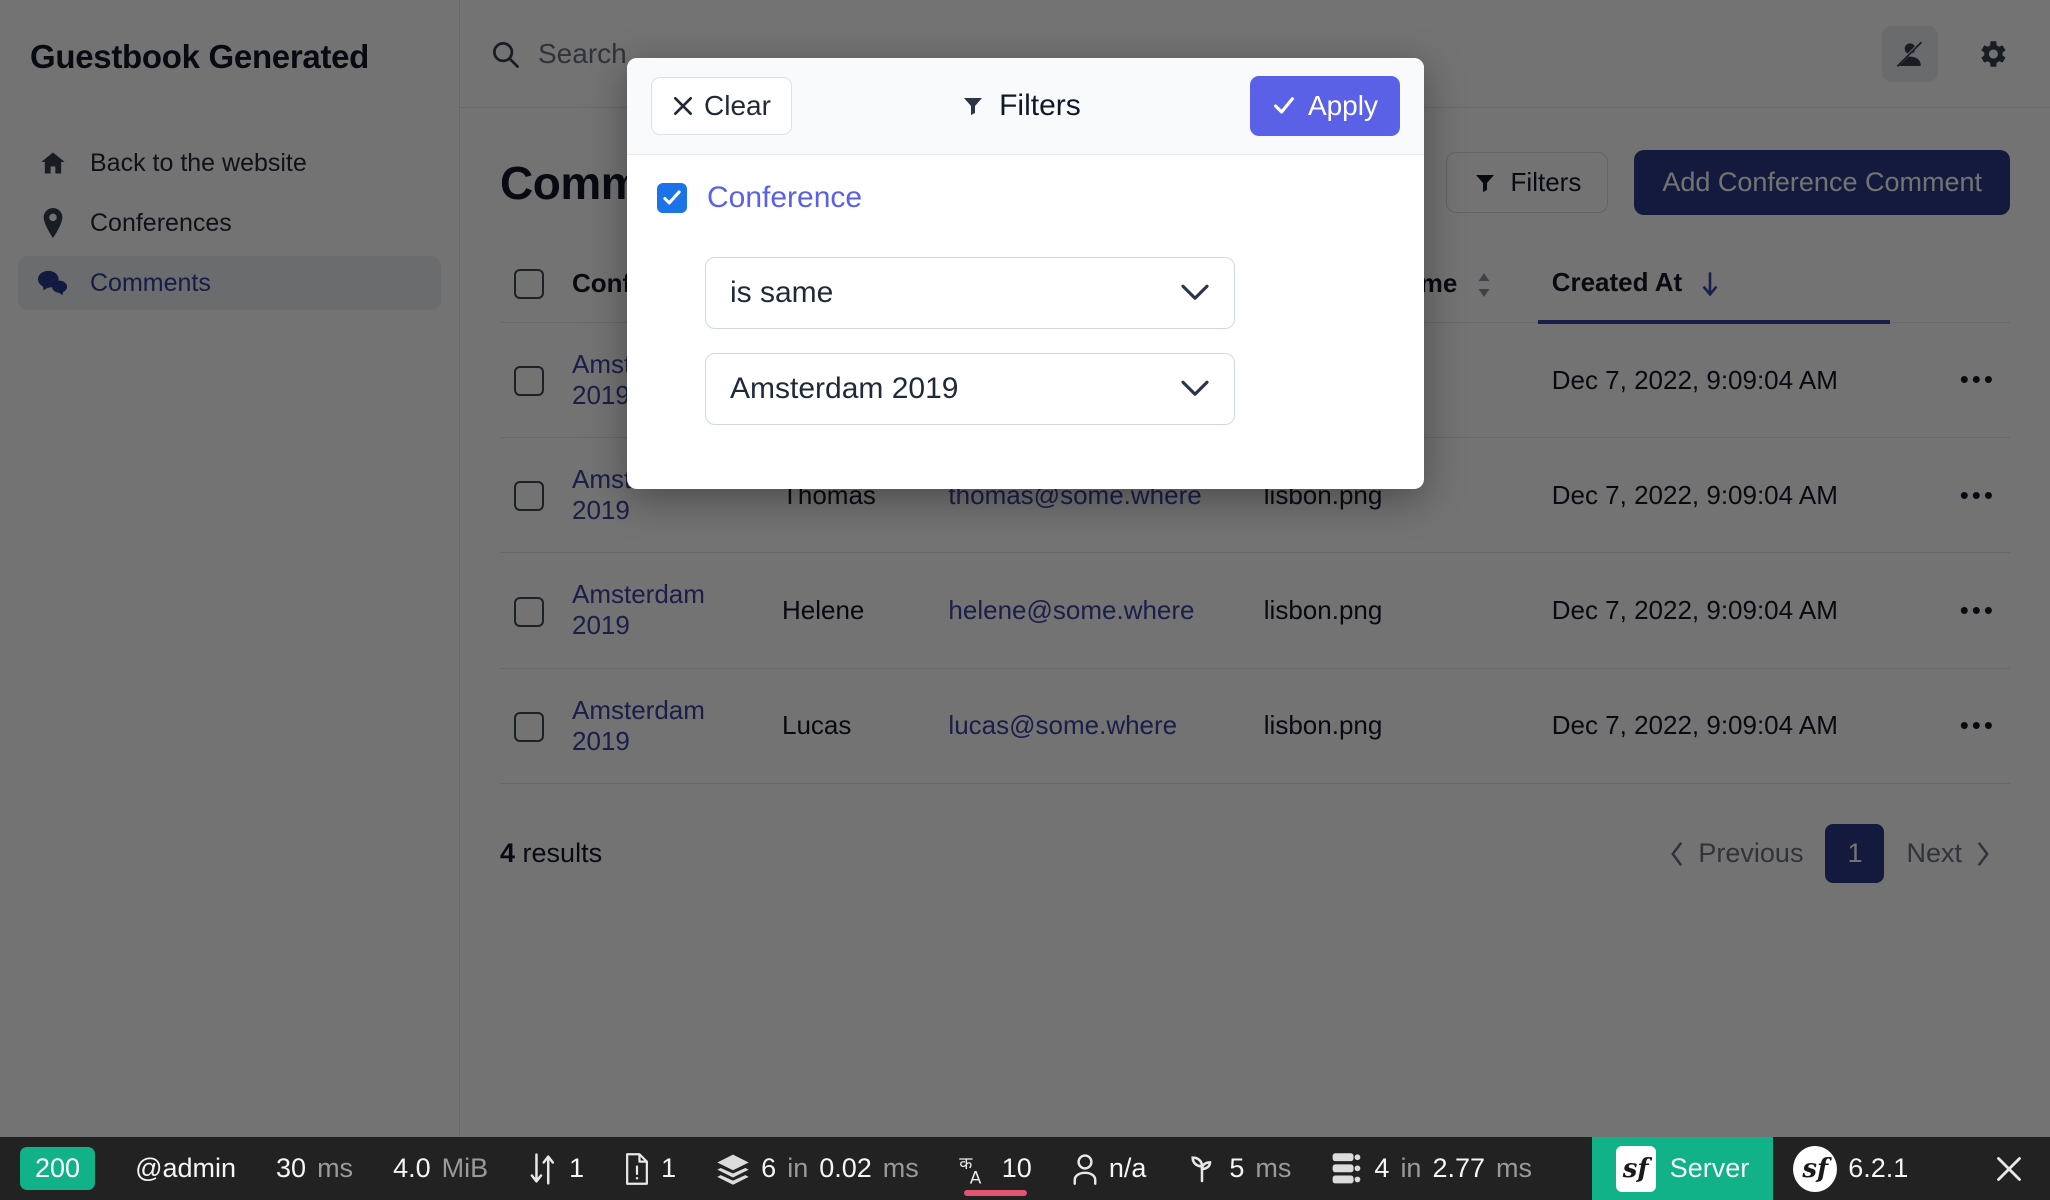  I want to click on toolbar-memory-value: 4.0, so click(412, 1168).